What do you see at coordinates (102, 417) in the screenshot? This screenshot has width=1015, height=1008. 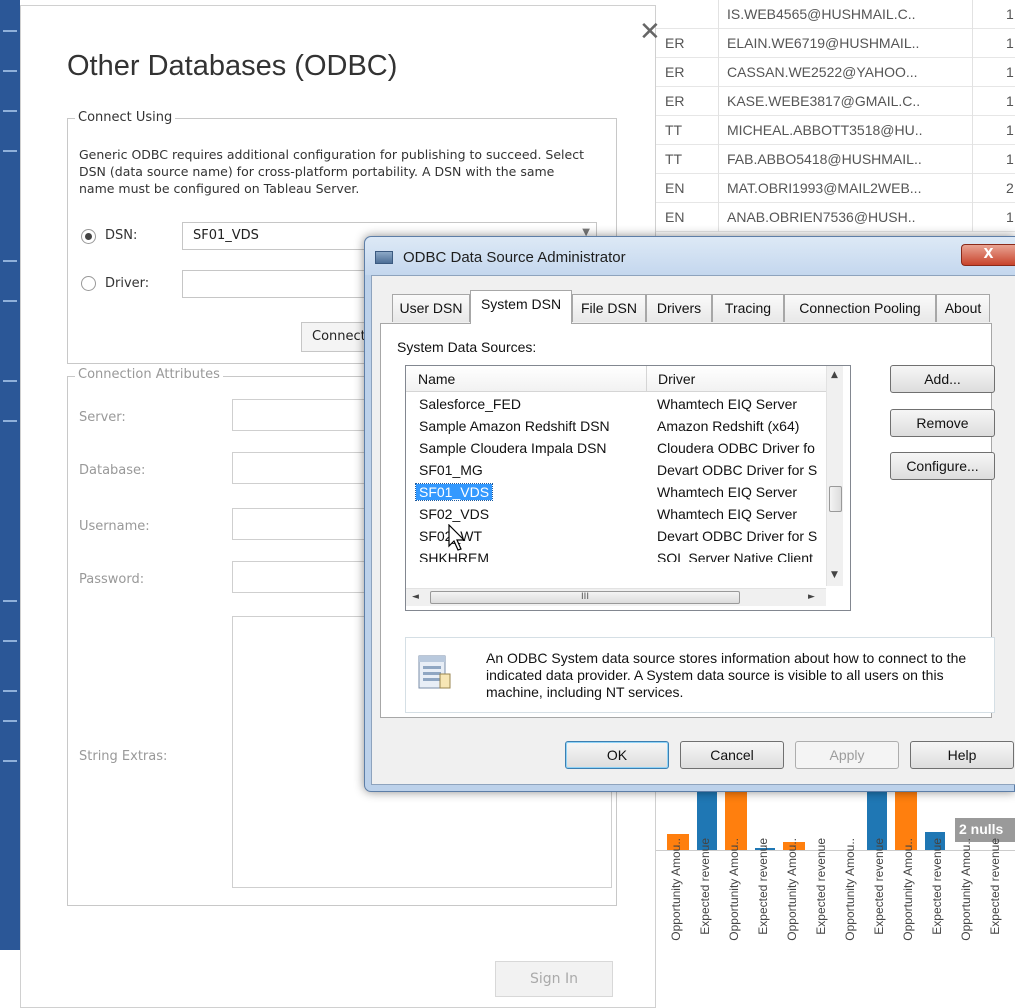 I see `server-label: Server:` at bounding box center [102, 417].